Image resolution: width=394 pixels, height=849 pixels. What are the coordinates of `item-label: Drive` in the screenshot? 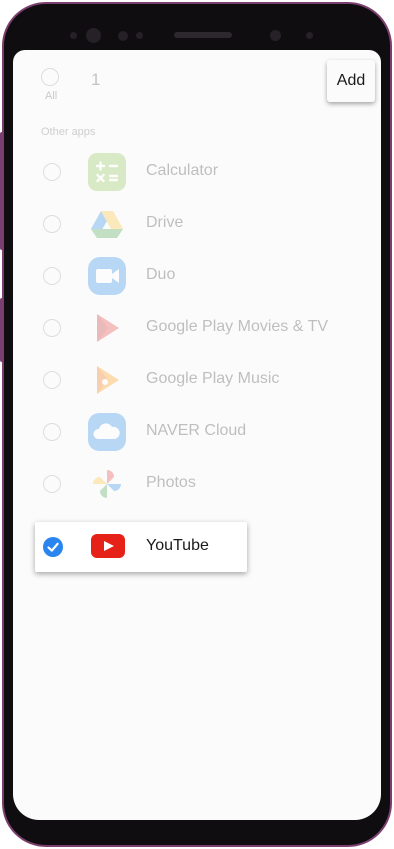 It's located at (165, 222).